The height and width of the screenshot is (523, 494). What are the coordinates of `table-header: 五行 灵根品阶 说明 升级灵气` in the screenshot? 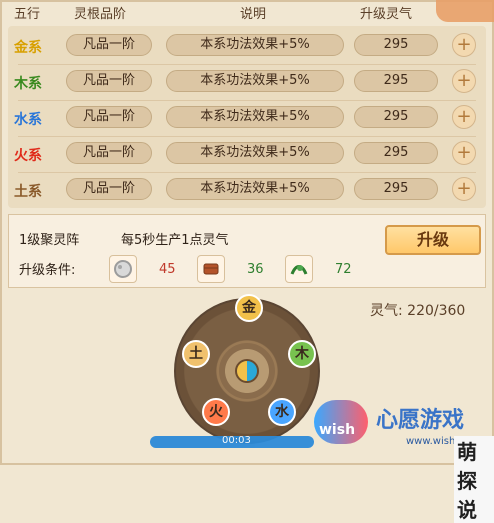 It's located at (247, 11).